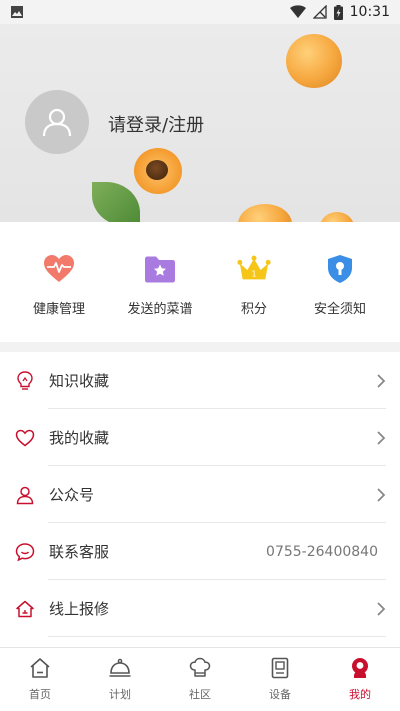 Image resolution: width=400 pixels, height=711 pixels. I want to click on heart-pulse-icon, so click(59, 269).